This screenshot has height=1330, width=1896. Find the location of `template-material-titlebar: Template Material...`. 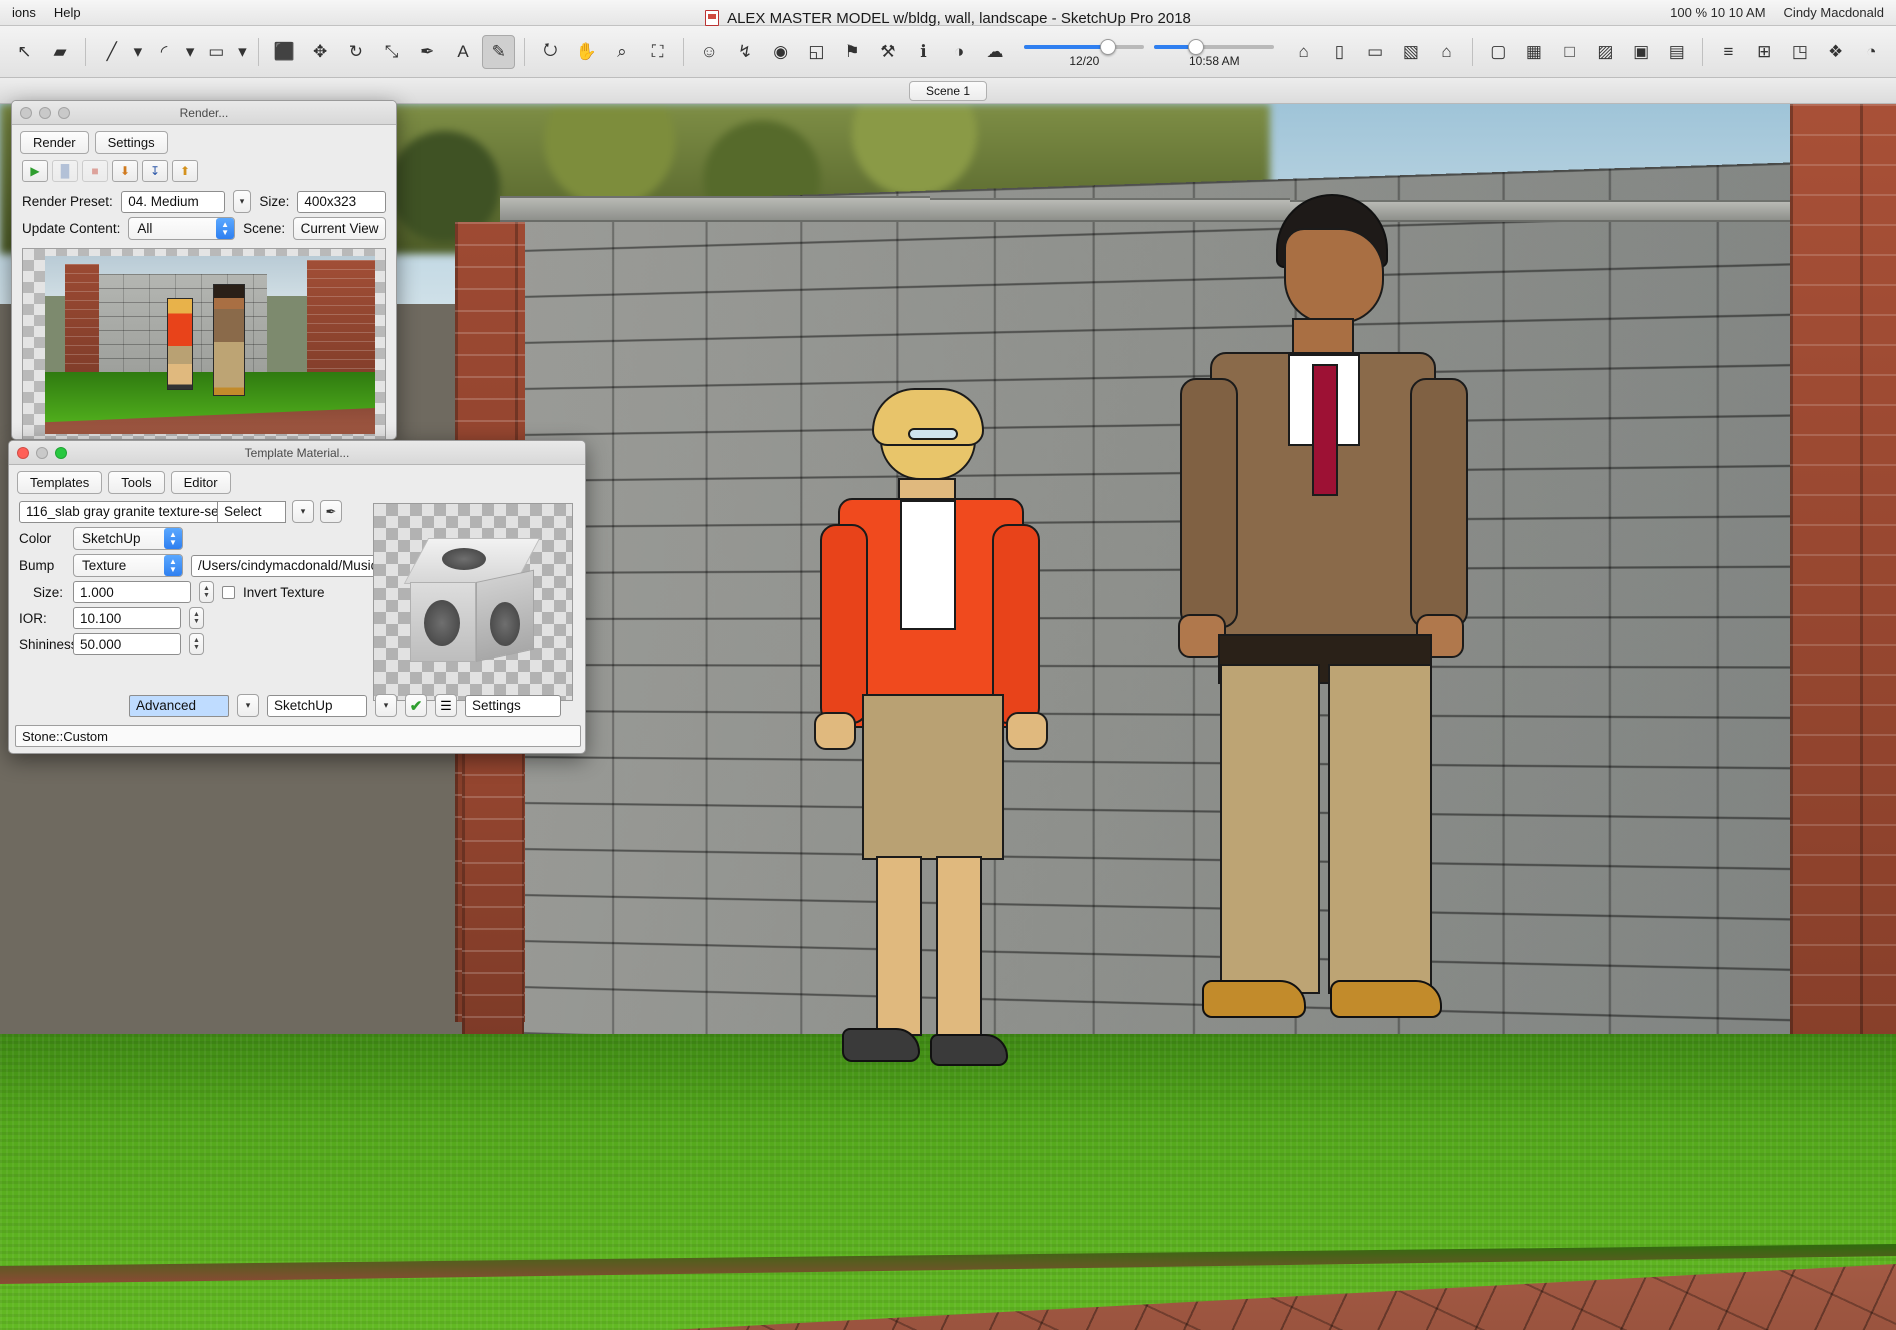

template-material-titlebar: Template Material... is located at coordinates (297, 453).